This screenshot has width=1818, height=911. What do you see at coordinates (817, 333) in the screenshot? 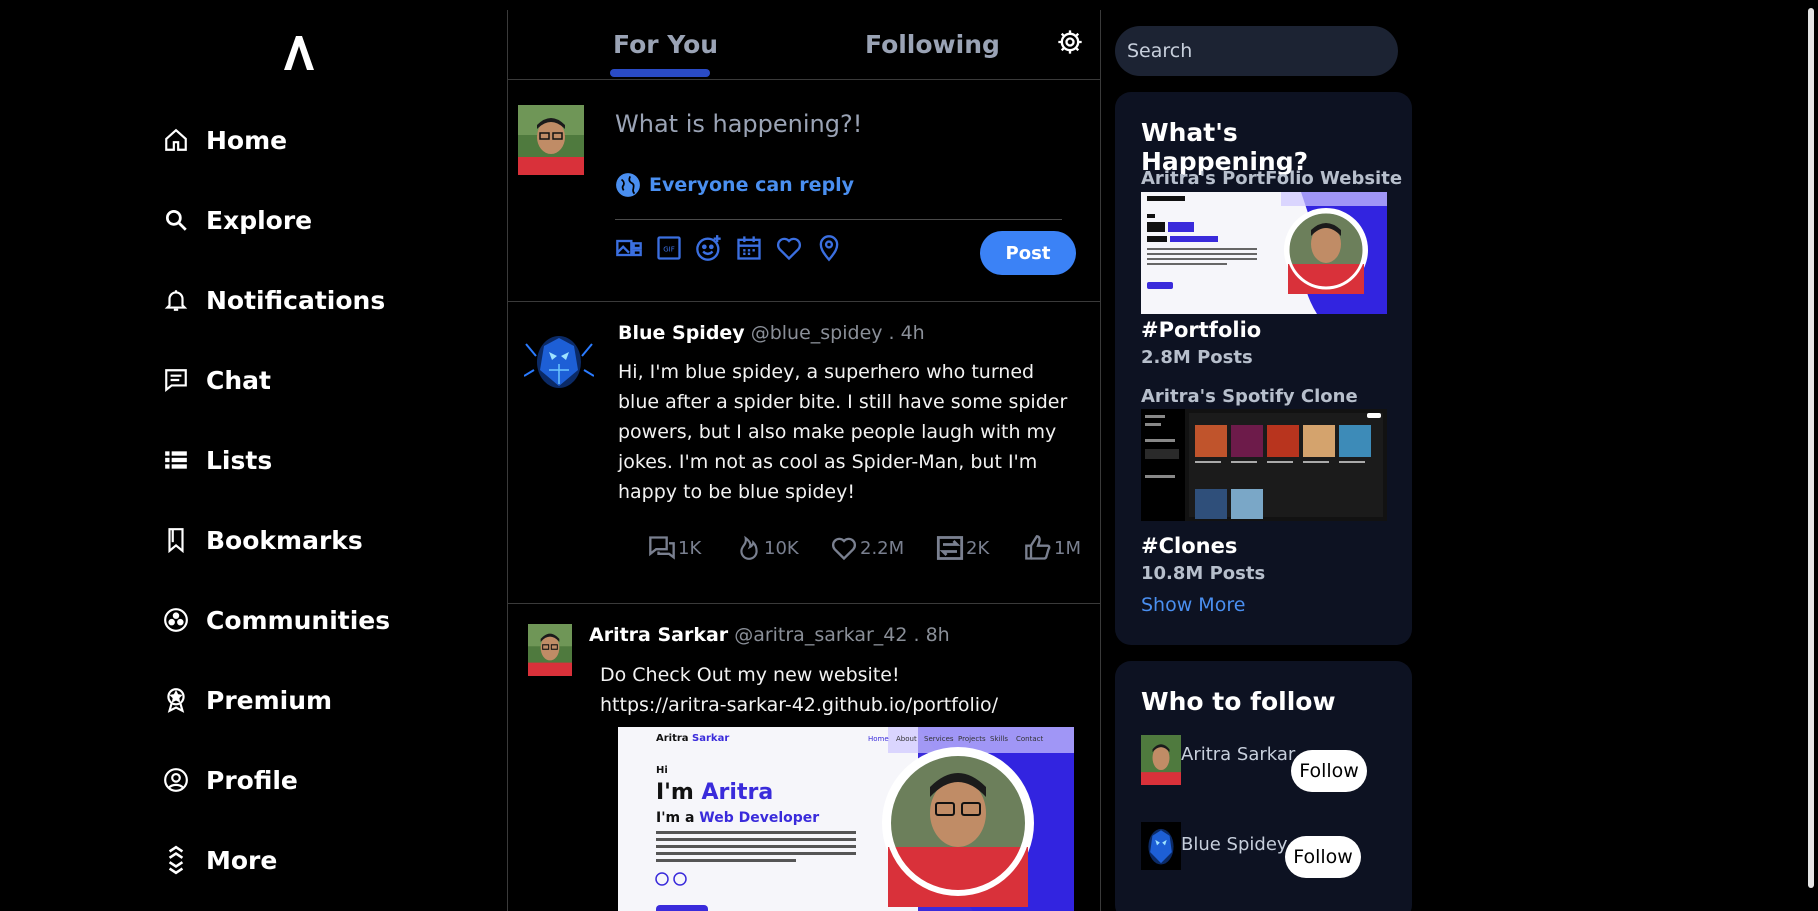
I see `tweet-author-handle: @blue_spidey` at bounding box center [817, 333].